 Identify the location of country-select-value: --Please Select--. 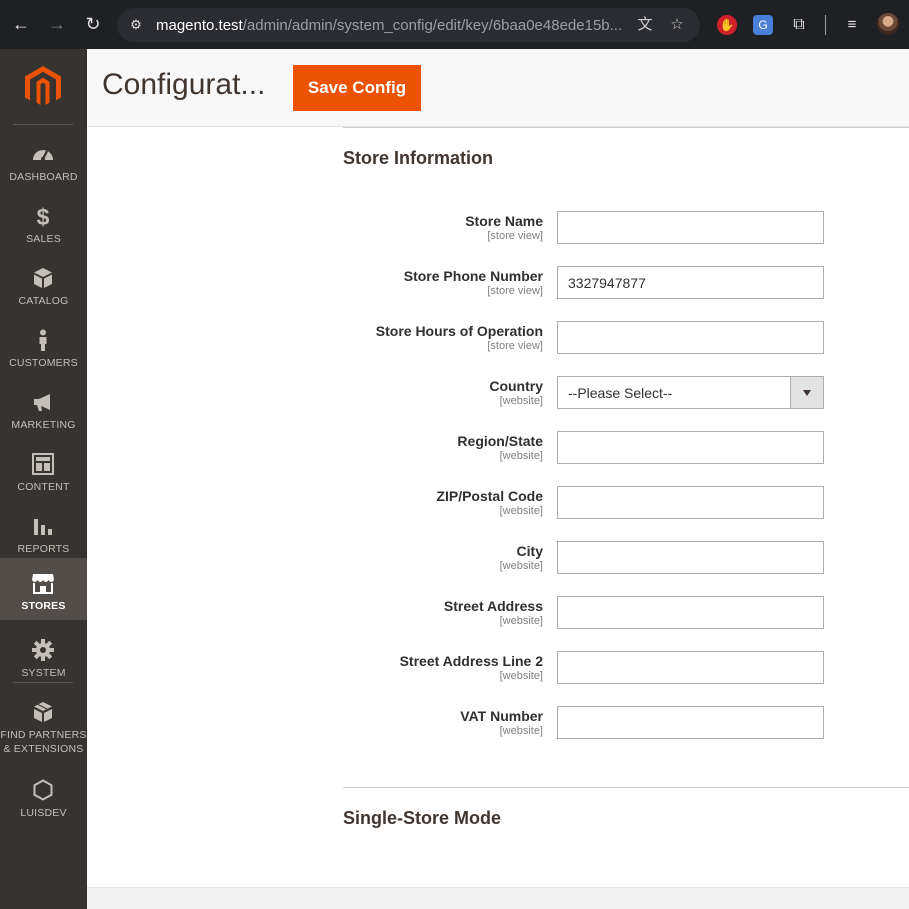
(620, 393).